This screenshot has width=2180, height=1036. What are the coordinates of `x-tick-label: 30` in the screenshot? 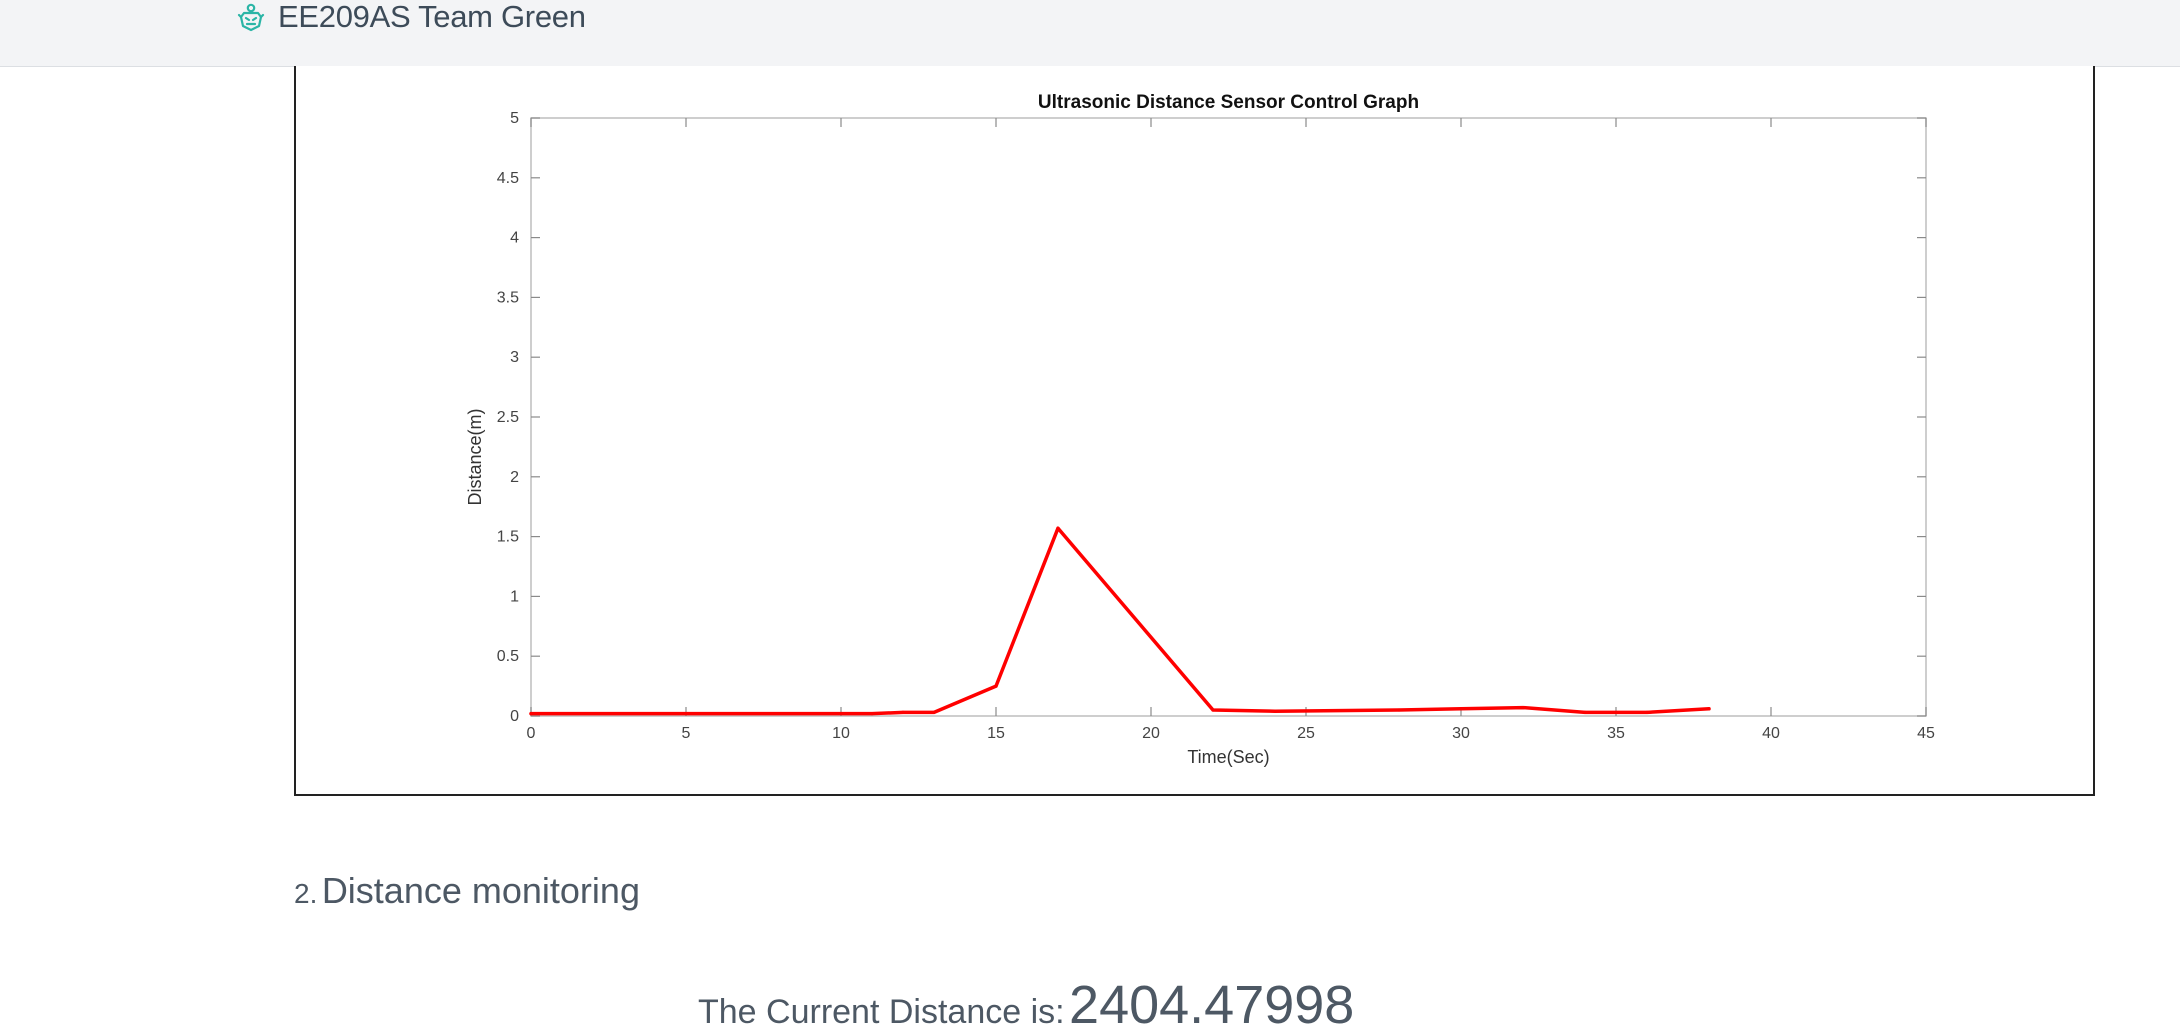 It's located at (1461, 733).